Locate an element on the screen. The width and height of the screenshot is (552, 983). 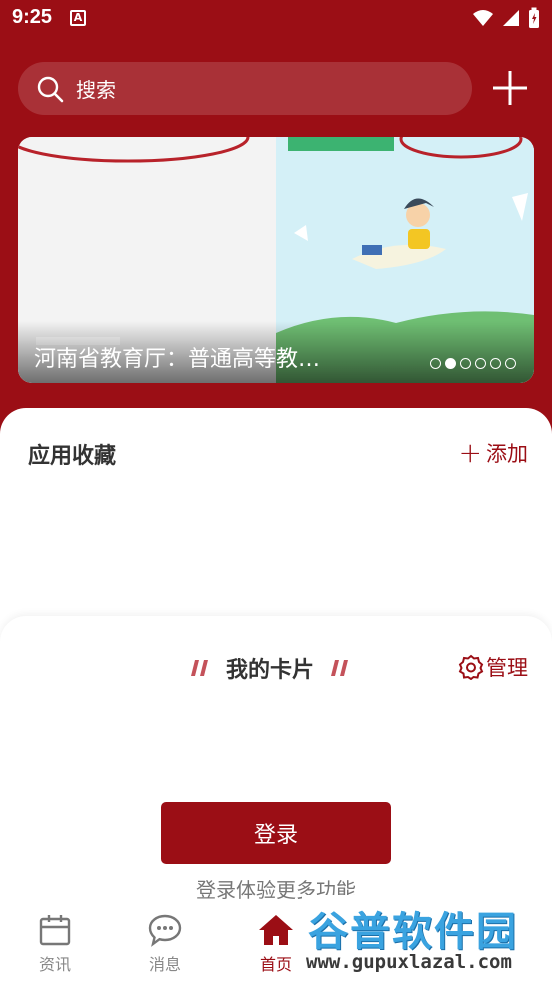
nav-item-news: 资讯 is located at coordinates (55, 944).